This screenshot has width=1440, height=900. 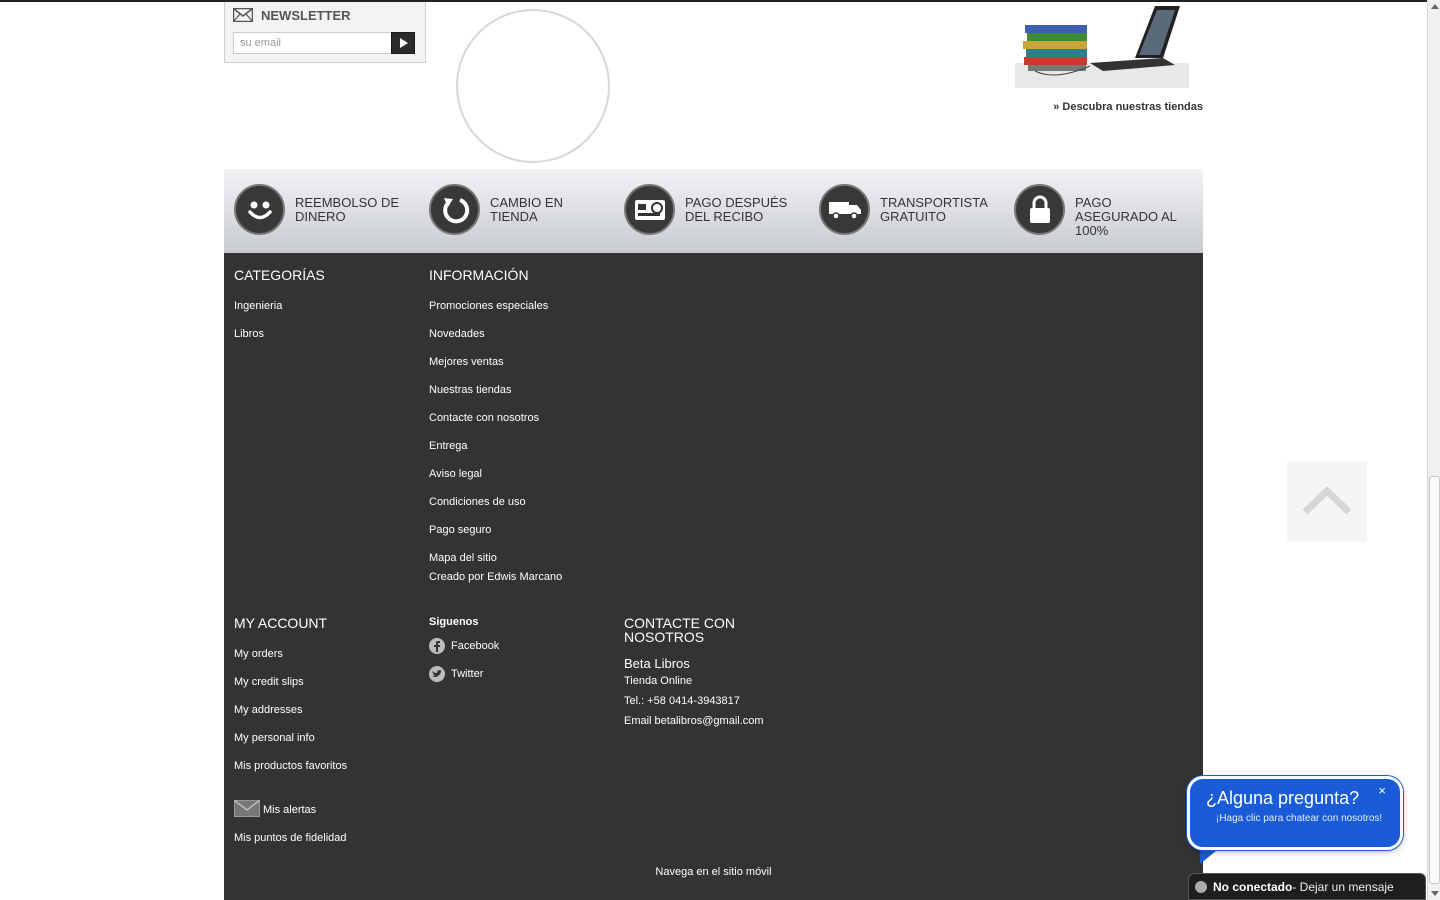 I want to click on smile-icon, so click(x=259, y=209).